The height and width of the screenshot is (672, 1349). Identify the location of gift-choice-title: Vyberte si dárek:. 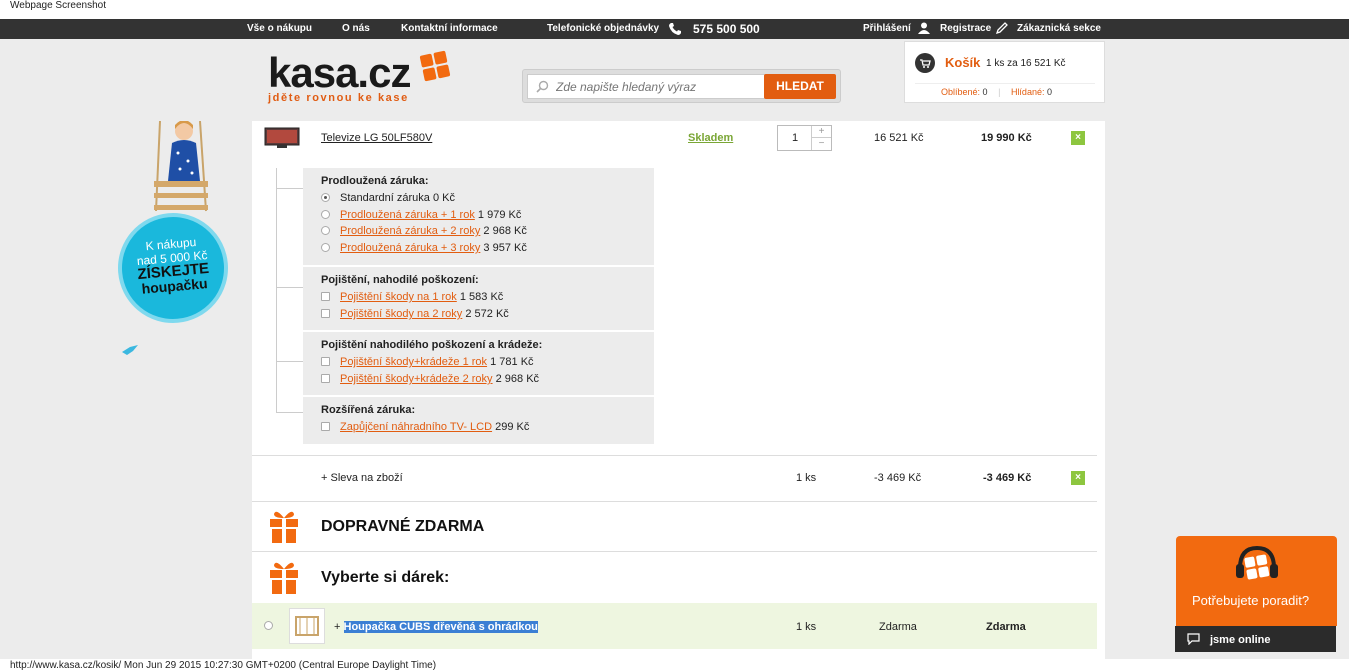
(385, 577).